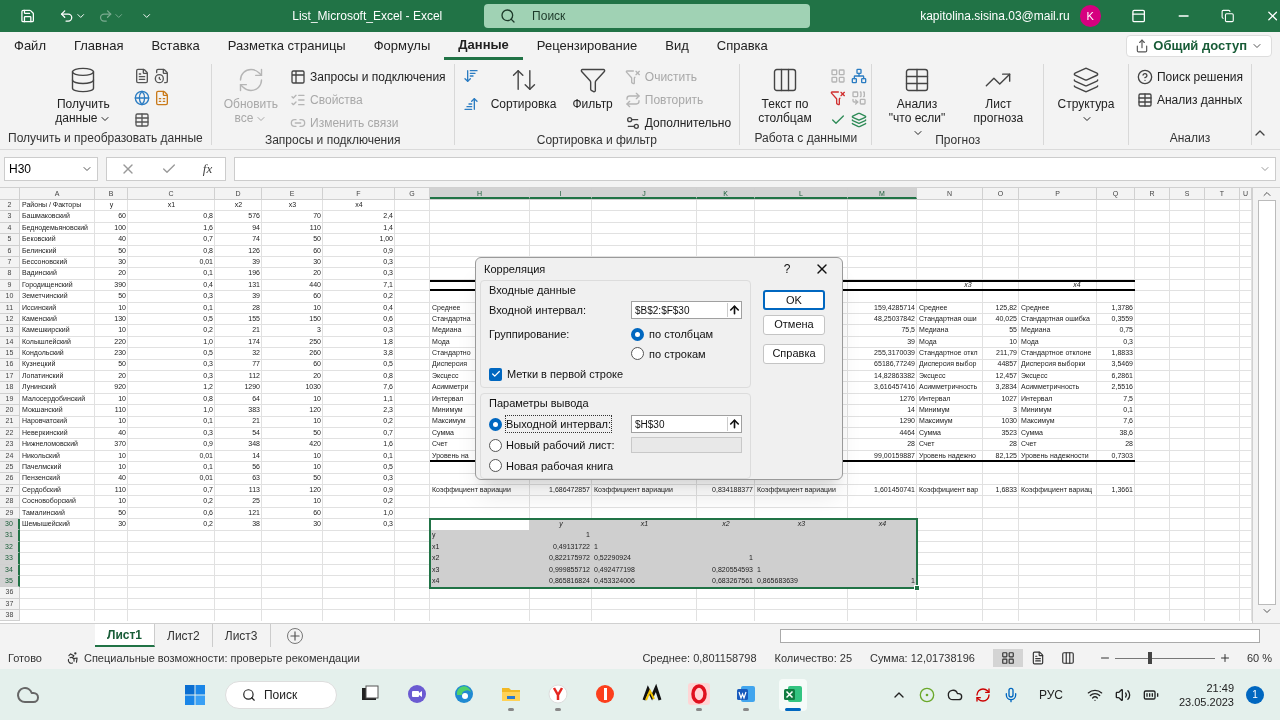  What do you see at coordinates (699, 658) in the screenshot?
I see `status-stat: Среднее: 0,801158798` at bounding box center [699, 658].